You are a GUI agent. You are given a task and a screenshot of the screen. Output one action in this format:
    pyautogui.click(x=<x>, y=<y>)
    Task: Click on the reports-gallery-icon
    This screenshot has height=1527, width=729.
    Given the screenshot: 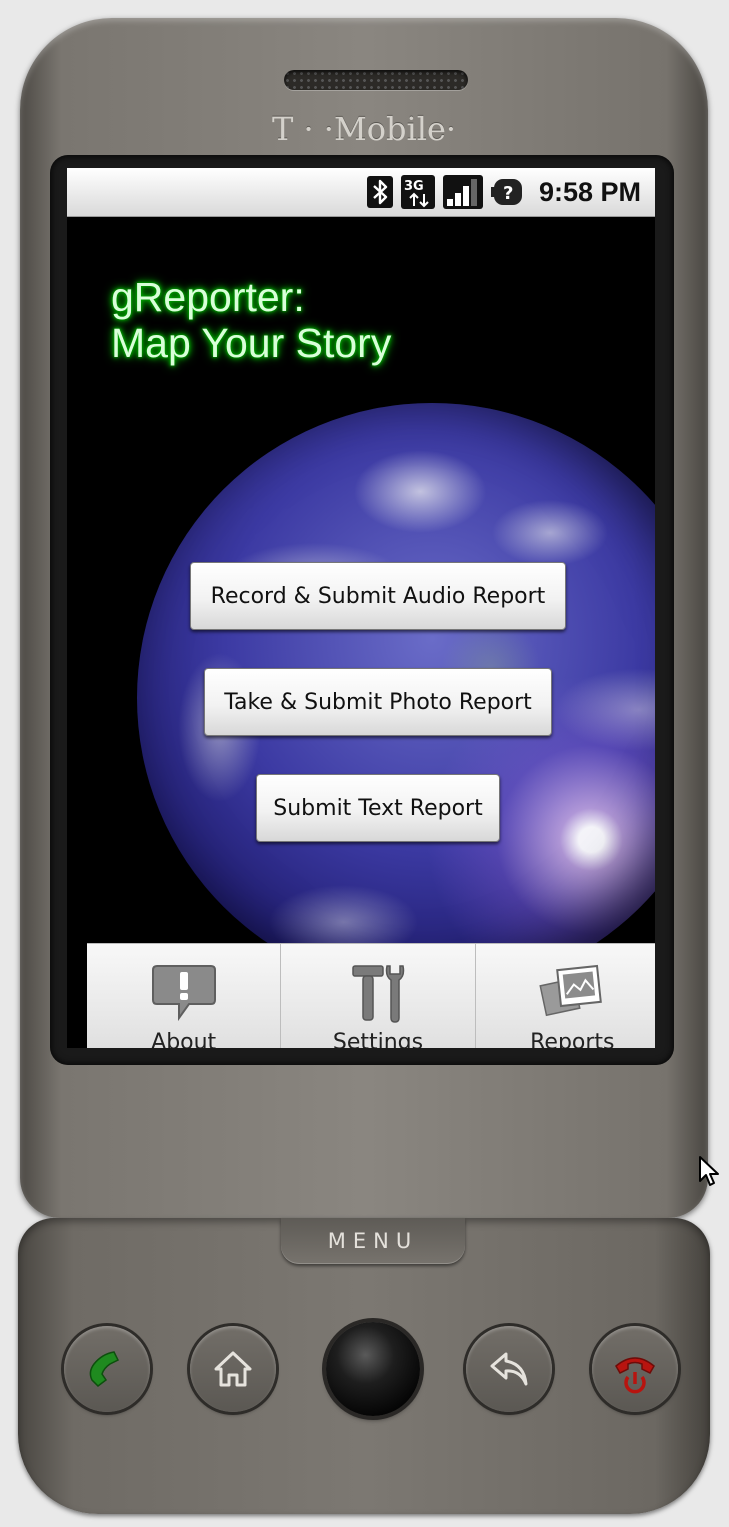 What is the action you would take?
    pyautogui.click(x=571, y=990)
    